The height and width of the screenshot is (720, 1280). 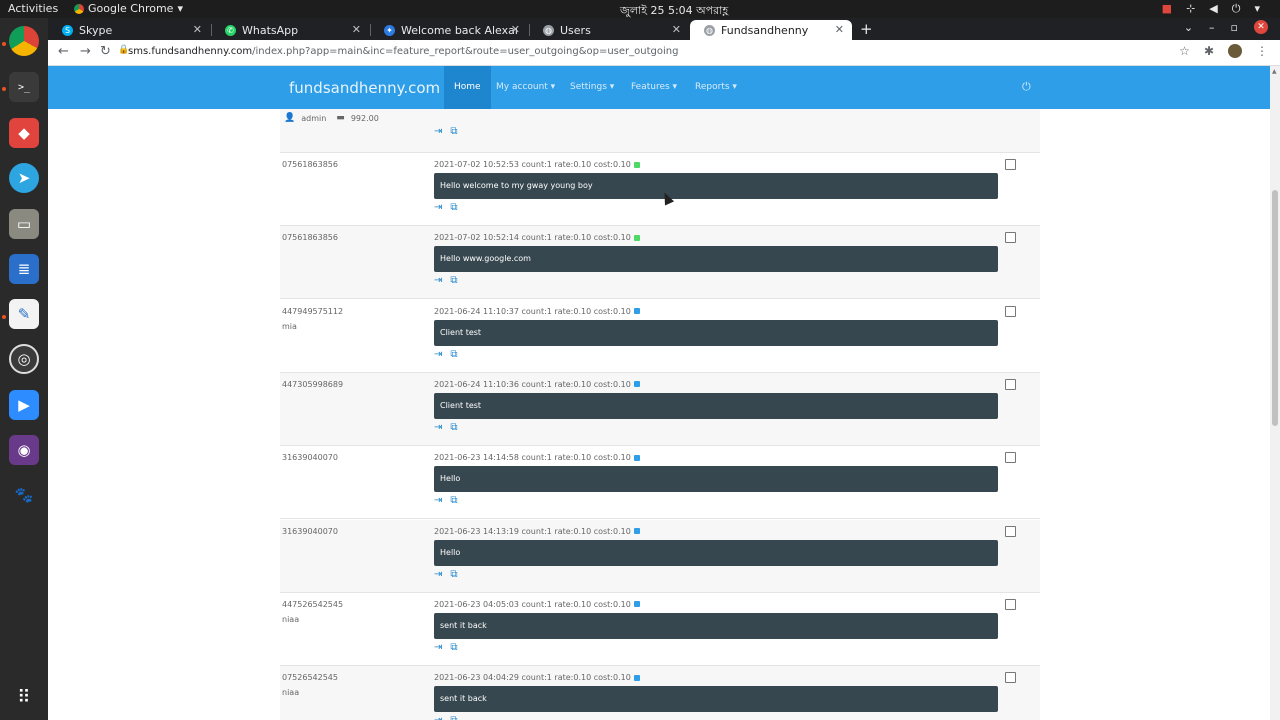 I want to click on obs-launcher-icon: ◎, so click(x=24, y=359).